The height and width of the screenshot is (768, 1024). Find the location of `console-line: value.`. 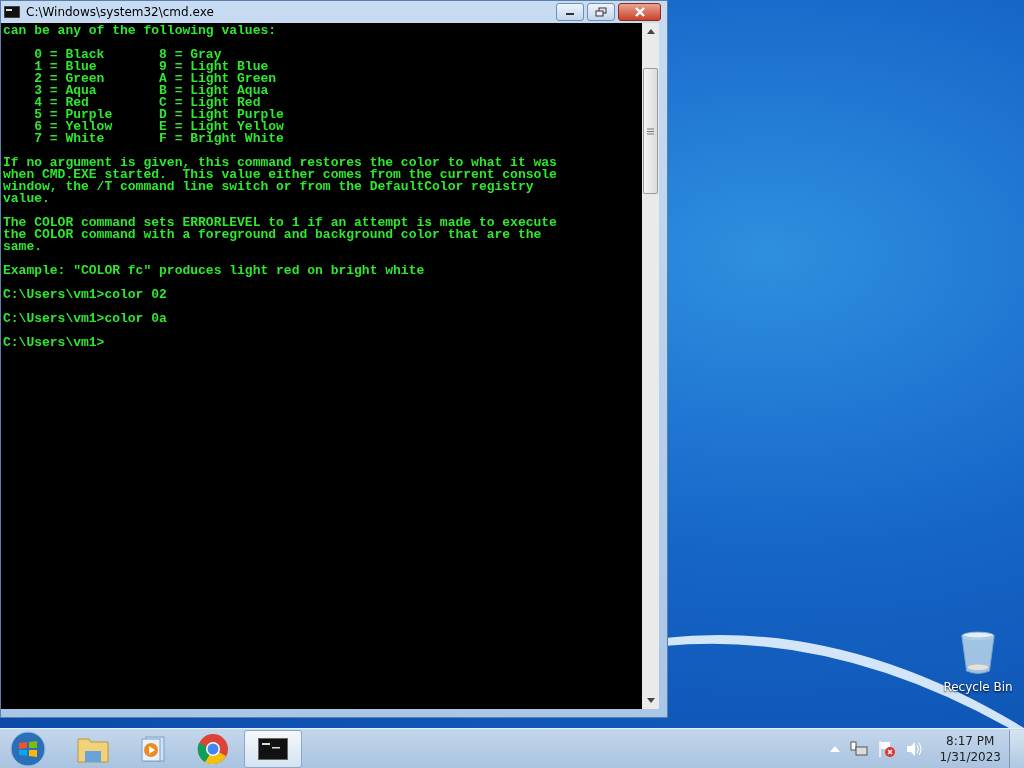

console-line: value. is located at coordinates (26, 199).